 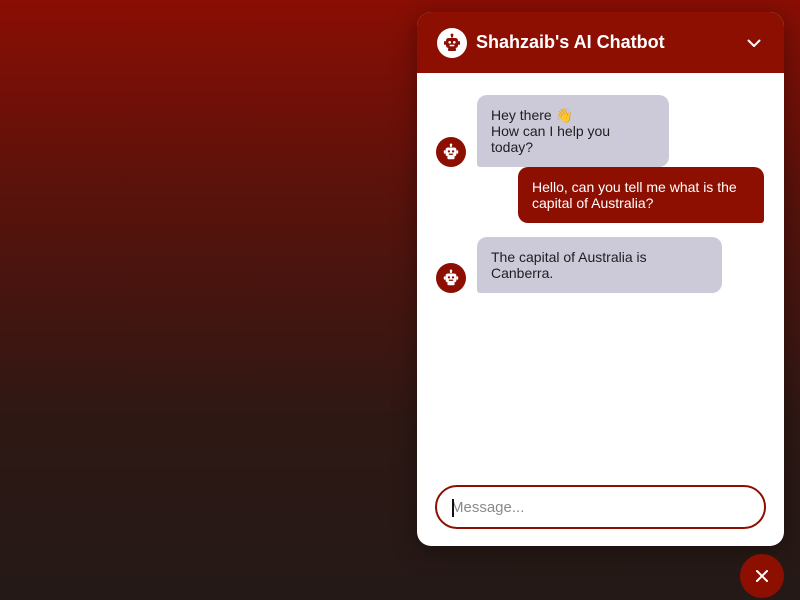 I want to click on message-input, so click(x=600, y=507).